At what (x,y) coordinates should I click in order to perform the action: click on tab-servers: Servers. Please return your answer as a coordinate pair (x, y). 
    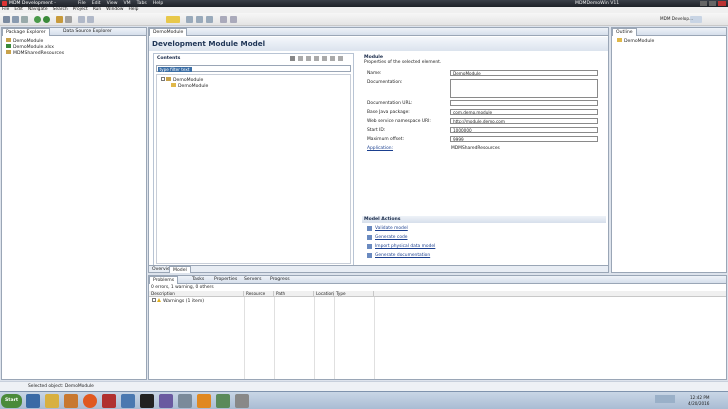
    Looking at the image, I should click on (252, 280).